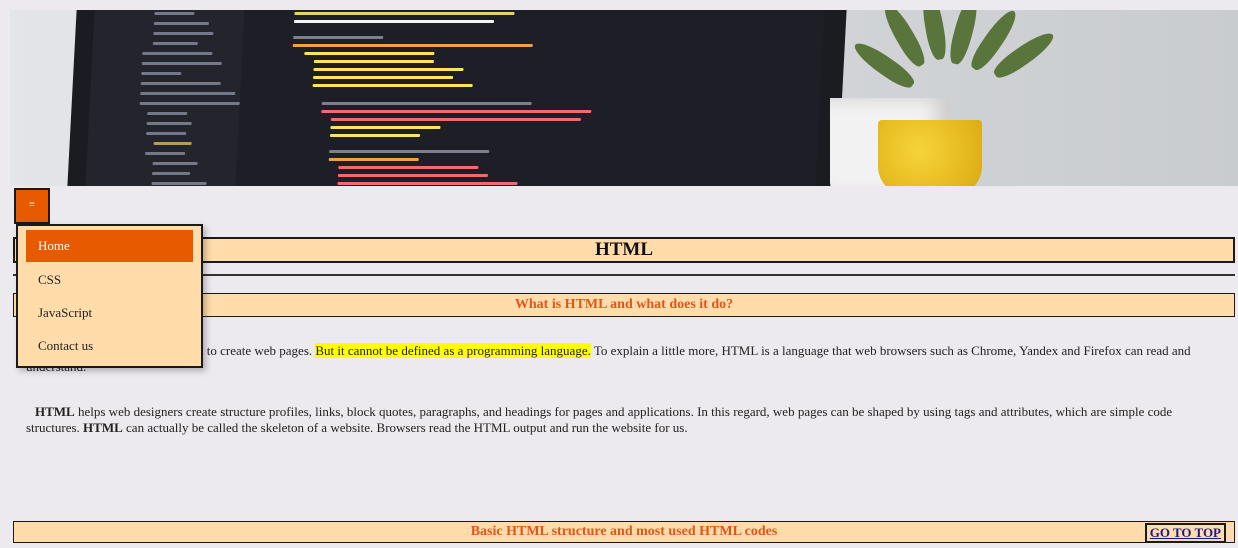 The image size is (1238, 548). Describe the element at coordinates (930, 153) in the screenshot. I see `yellow-cup` at that location.